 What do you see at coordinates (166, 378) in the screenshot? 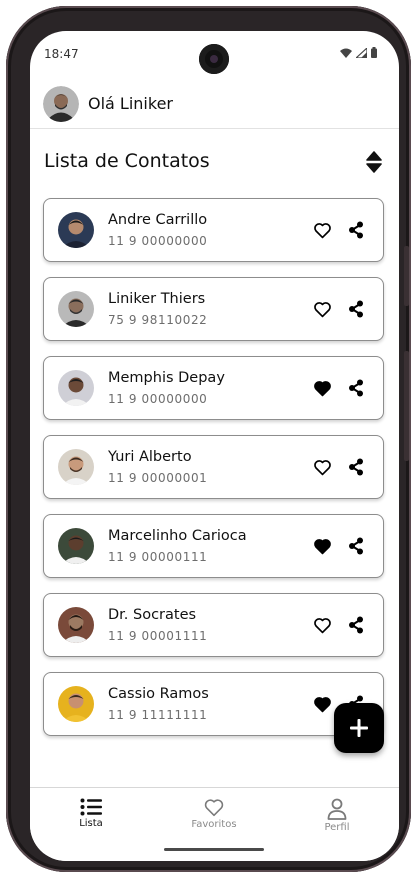
I see `contact-name: Memphis Depay` at bounding box center [166, 378].